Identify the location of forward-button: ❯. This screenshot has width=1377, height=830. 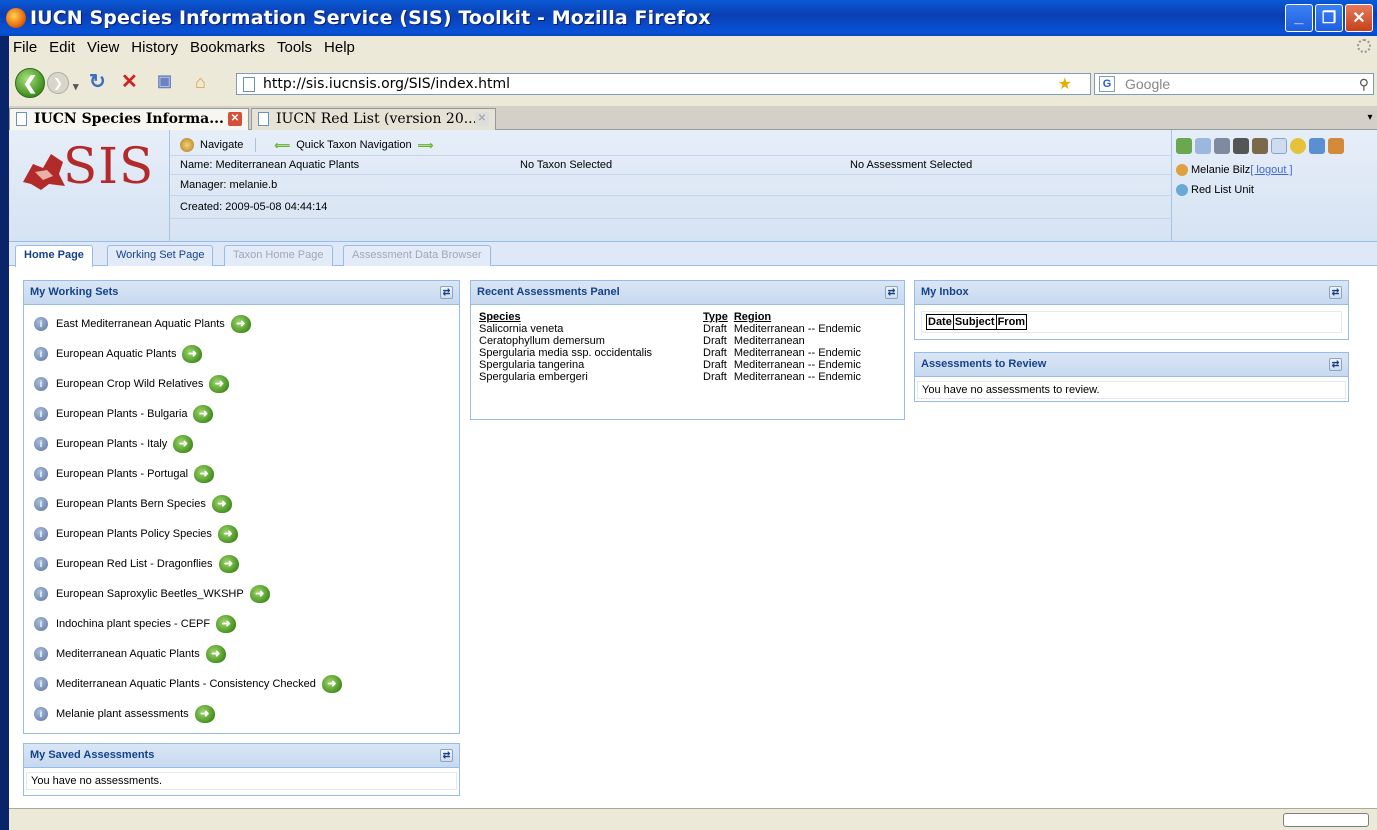
(58, 83).